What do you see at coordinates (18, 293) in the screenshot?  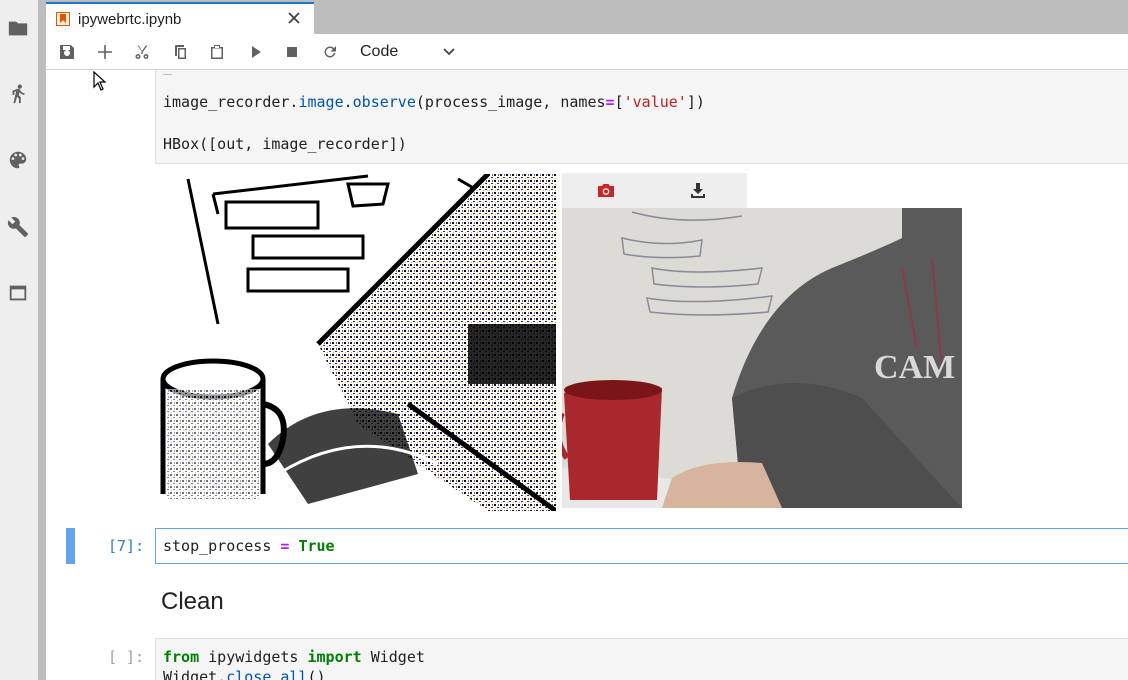 I see `tabs-icon` at bounding box center [18, 293].